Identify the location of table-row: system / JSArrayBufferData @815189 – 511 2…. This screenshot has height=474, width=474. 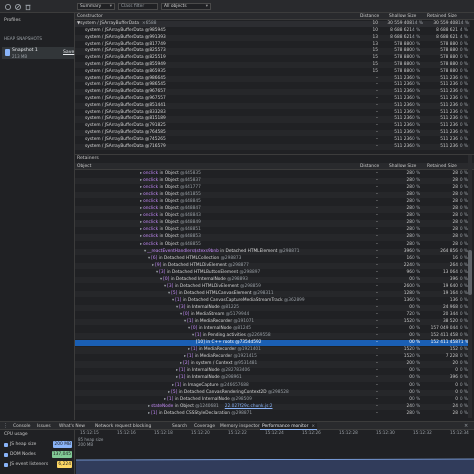
(272, 119).